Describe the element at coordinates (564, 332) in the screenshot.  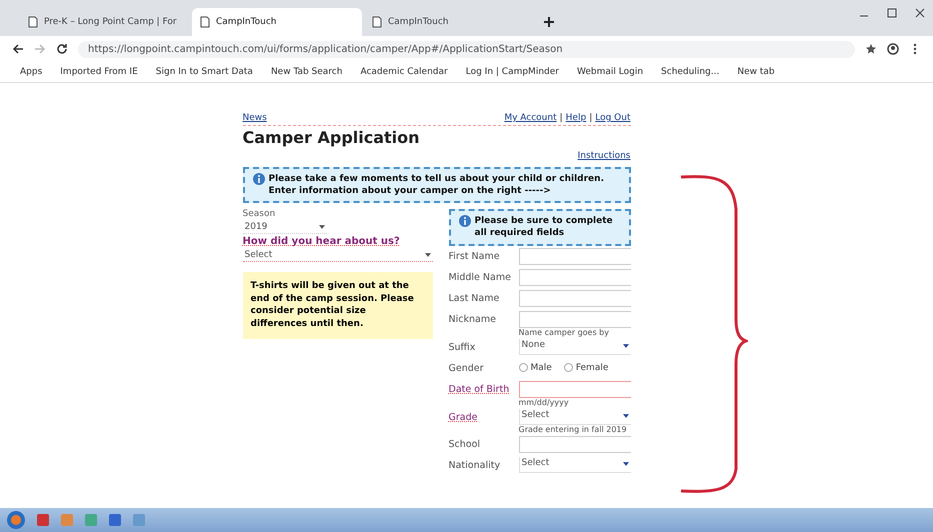
I see `field-hint: Name camper goes by` at that location.